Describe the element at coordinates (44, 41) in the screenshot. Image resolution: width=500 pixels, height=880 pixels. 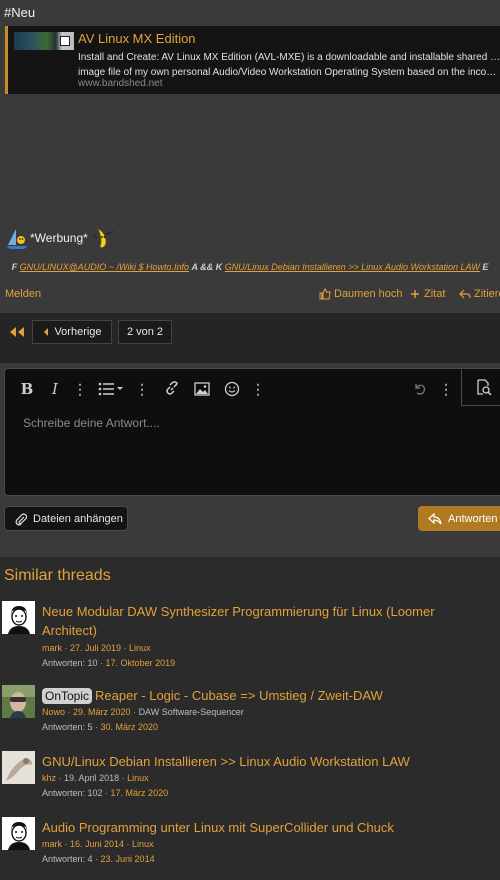
I see `link-preview-thumbnail` at that location.